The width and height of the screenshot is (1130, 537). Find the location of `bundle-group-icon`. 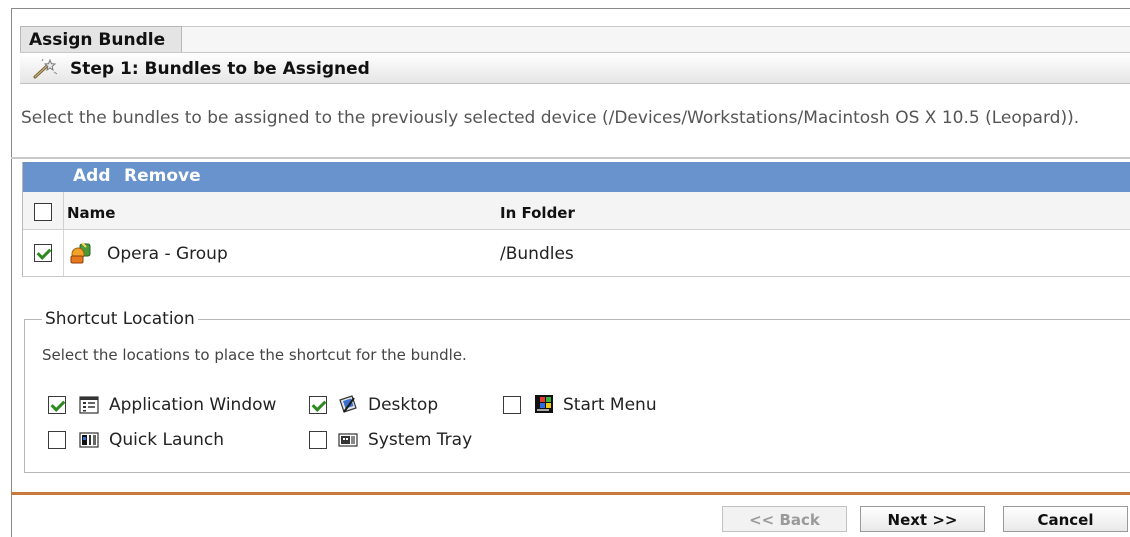

bundle-group-icon is located at coordinates (80, 253).